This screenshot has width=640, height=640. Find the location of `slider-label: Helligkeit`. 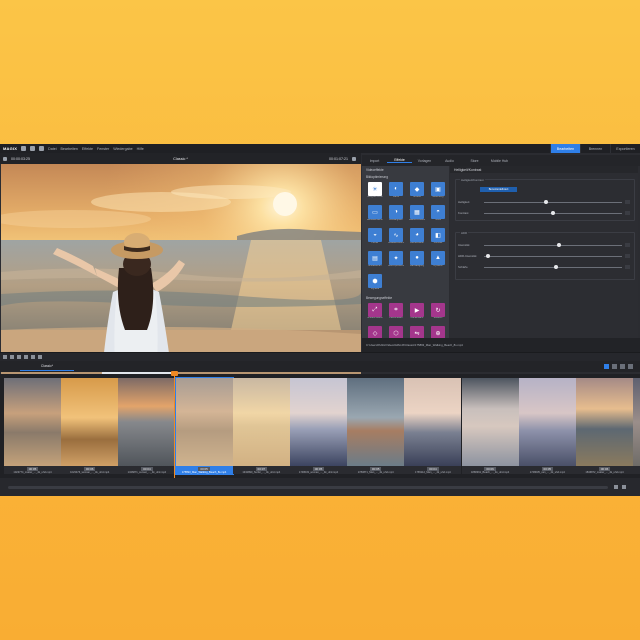

slider-label: Helligkeit is located at coordinates (464, 202).